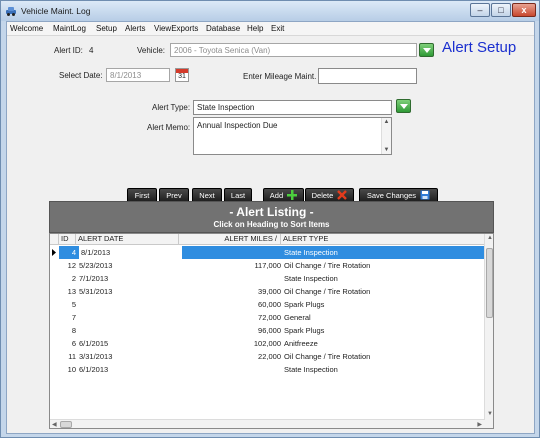  What do you see at coordinates (383, 239) in the screenshot?
I see `col-alert-type: ALERT TYPE` at bounding box center [383, 239].